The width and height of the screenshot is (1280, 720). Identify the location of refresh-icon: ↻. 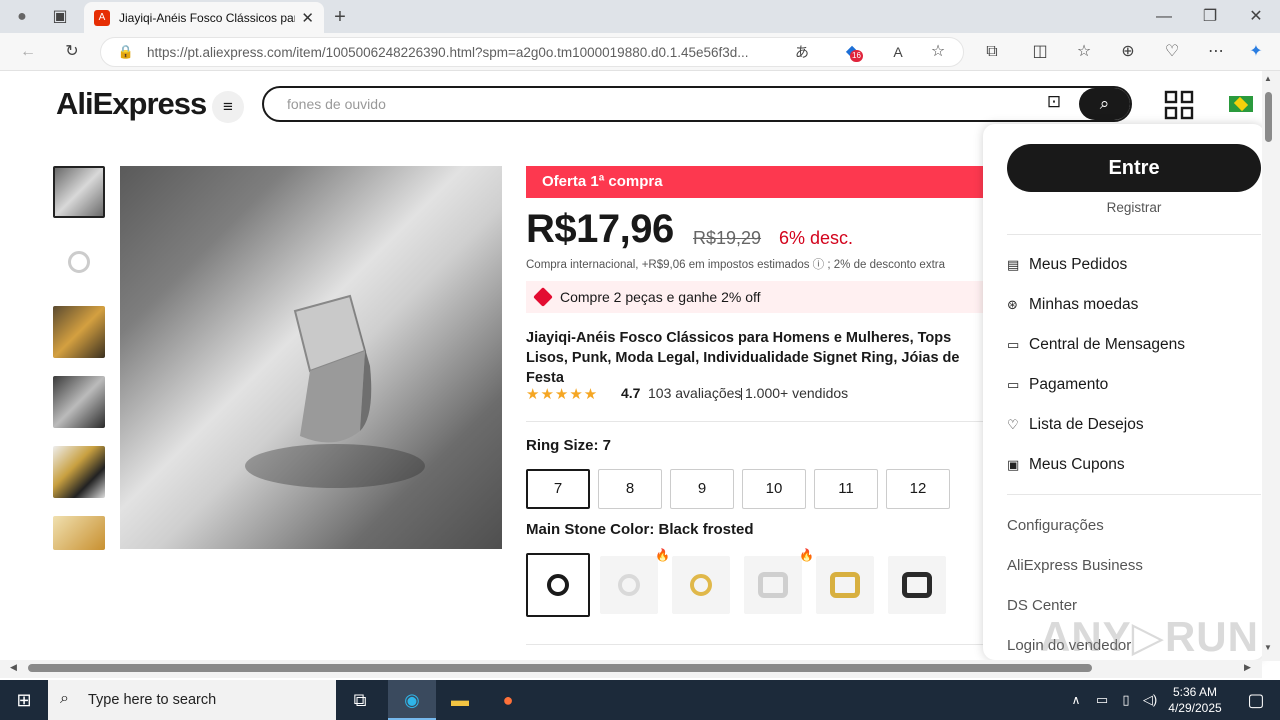
(72, 52).